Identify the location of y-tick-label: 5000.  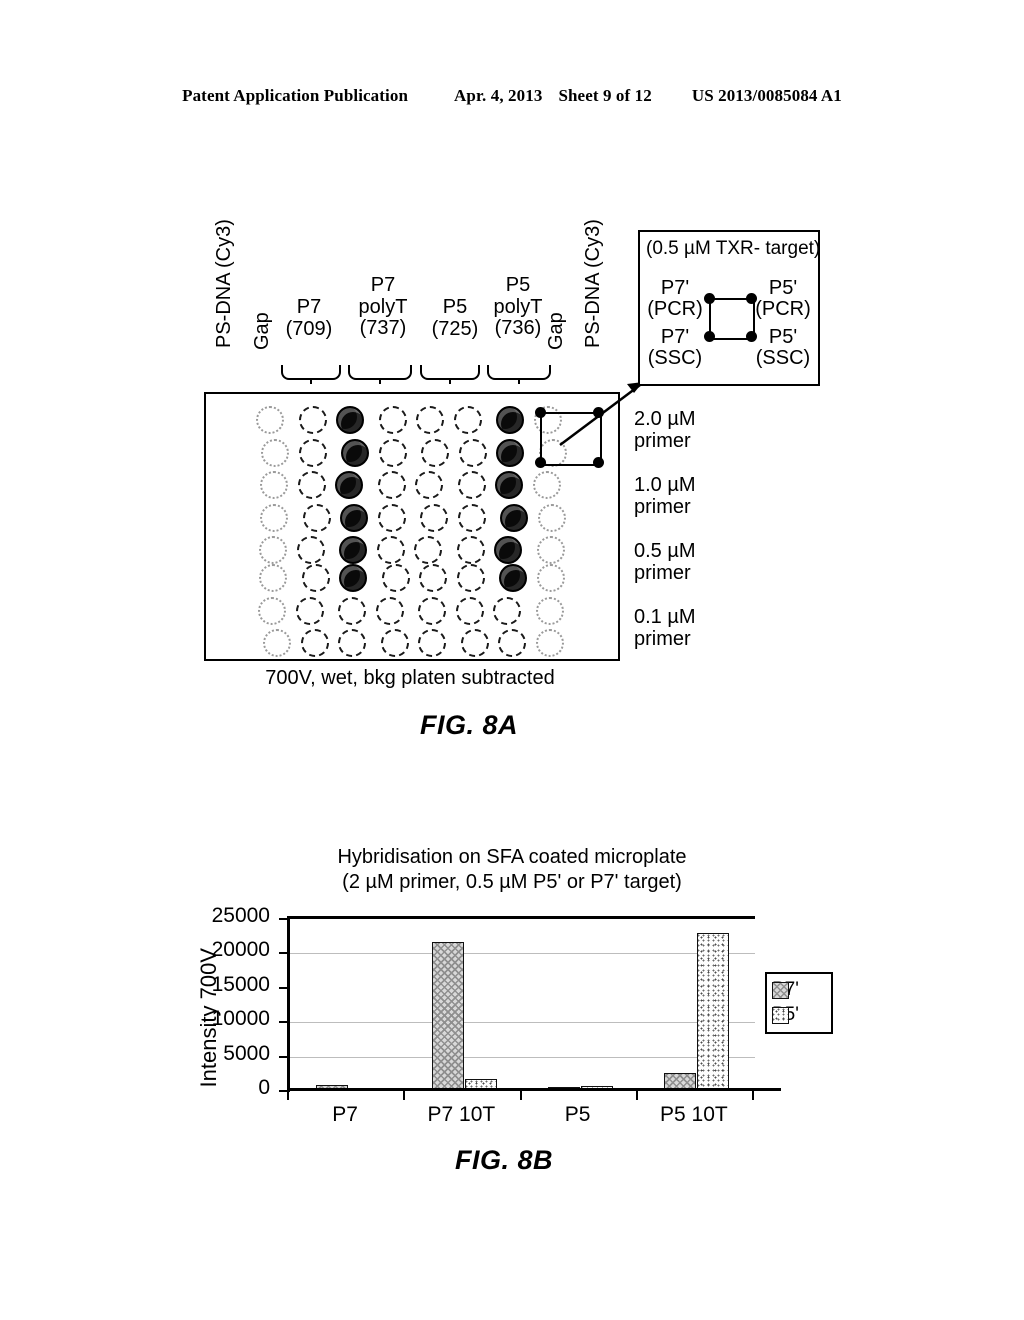
(246, 1053).